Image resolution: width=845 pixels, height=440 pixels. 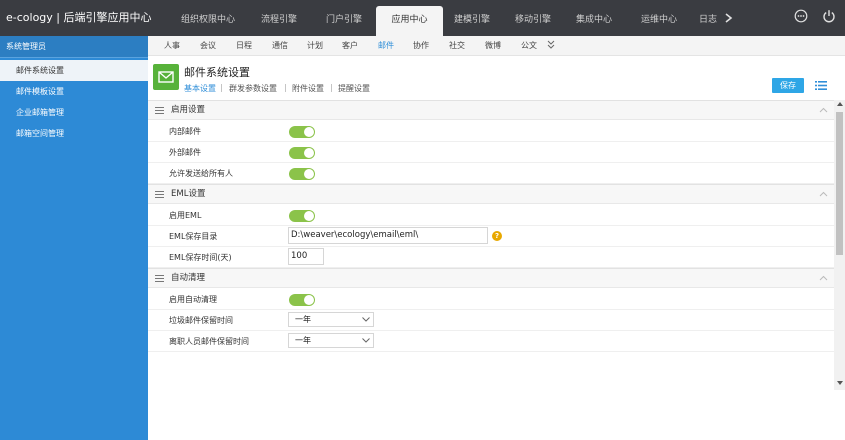 What do you see at coordinates (279, 18) in the screenshot?
I see `top-tab-workflow: 流程引擎` at bounding box center [279, 18].